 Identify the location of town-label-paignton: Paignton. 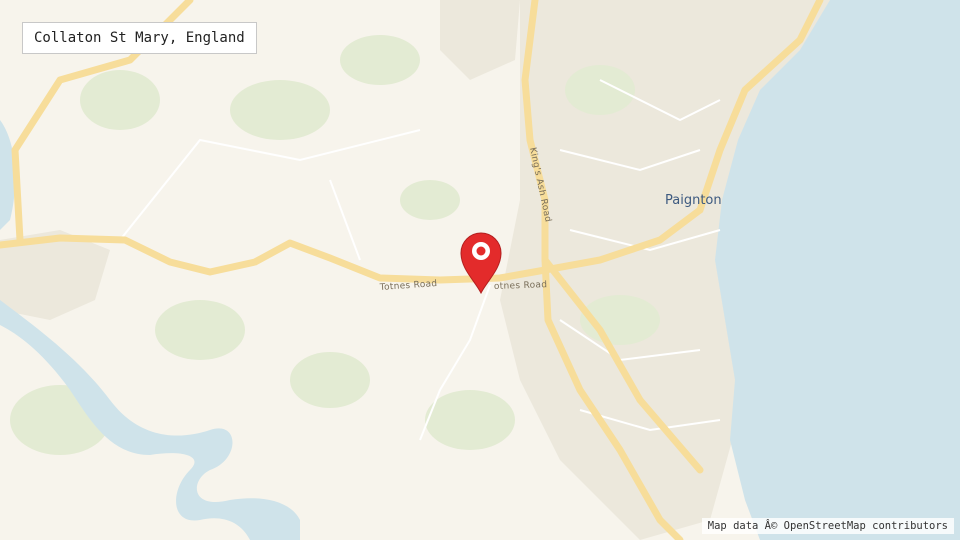
(693, 200).